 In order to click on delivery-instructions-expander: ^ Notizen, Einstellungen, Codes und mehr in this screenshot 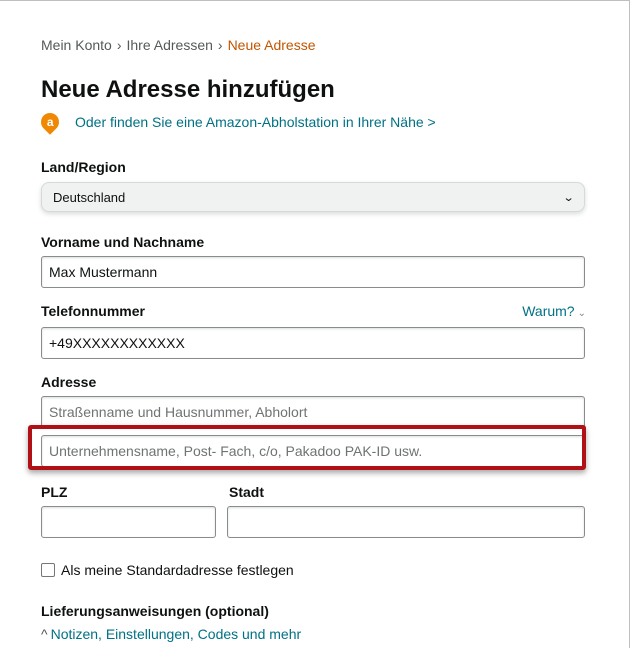, I will do `click(171, 634)`.